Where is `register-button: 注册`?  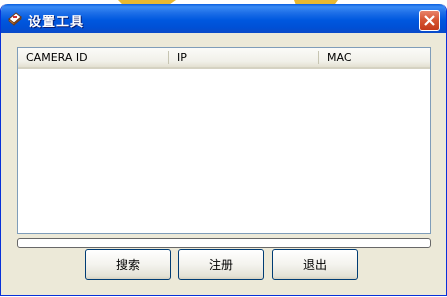
register-button: 注册 is located at coordinates (221, 264).